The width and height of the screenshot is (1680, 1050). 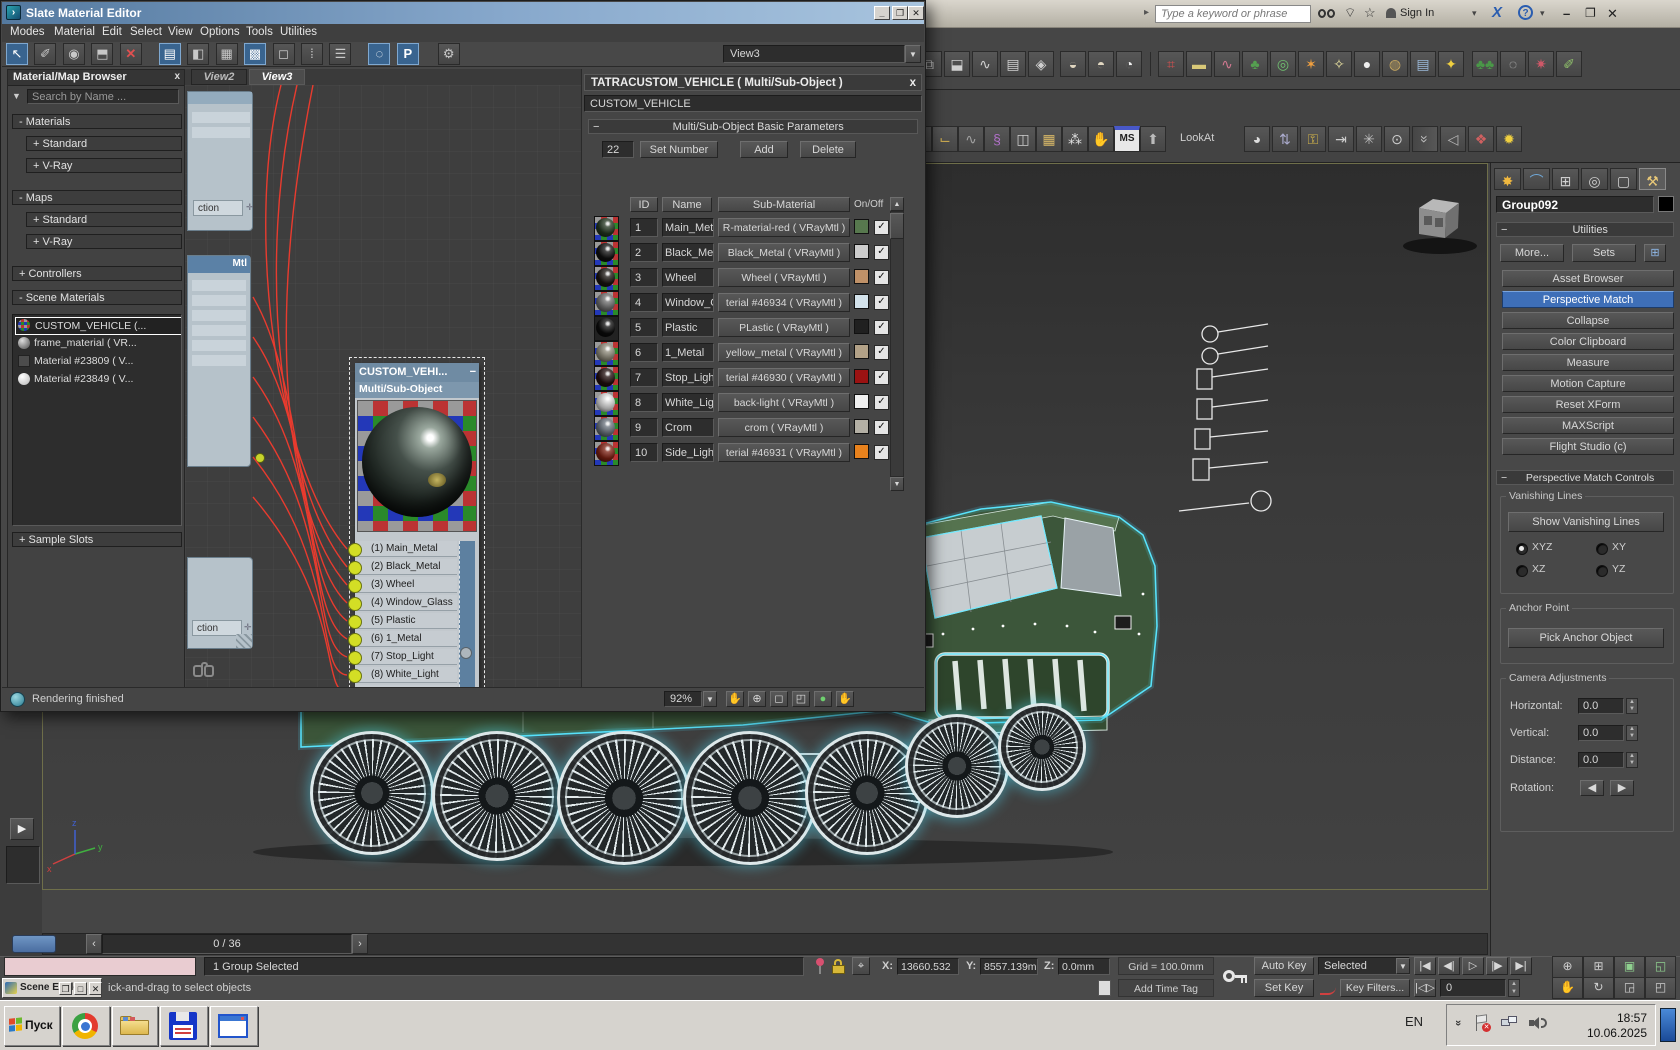 What do you see at coordinates (1590, 13) in the screenshot?
I see `main-restore-button: ❐` at bounding box center [1590, 13].